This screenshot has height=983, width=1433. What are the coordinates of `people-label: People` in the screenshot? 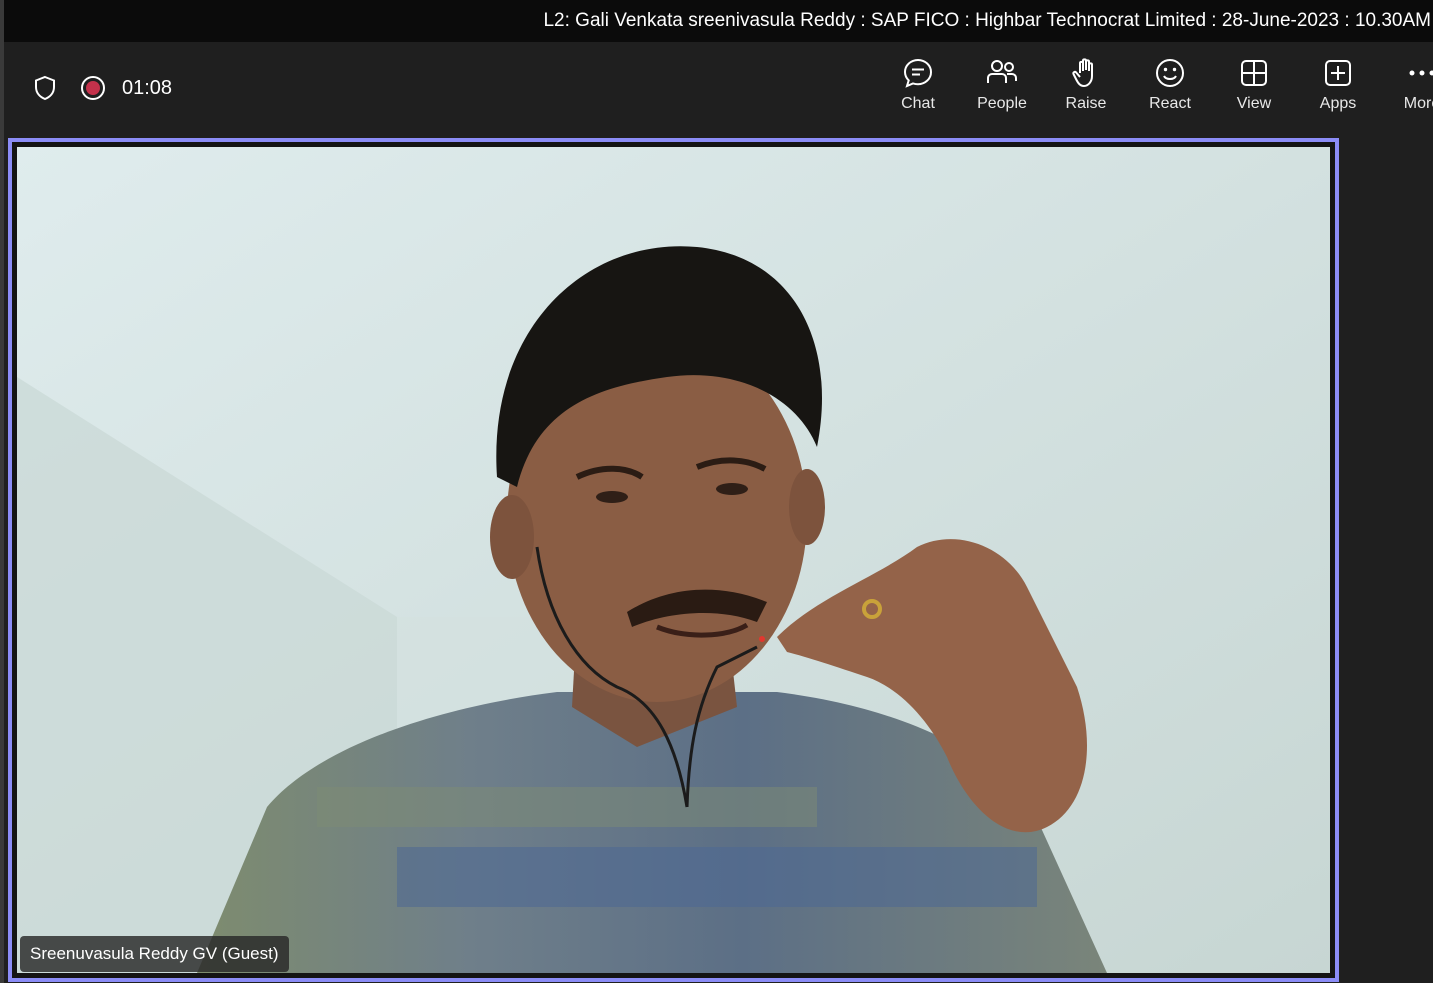 It's located at (1002, 103).